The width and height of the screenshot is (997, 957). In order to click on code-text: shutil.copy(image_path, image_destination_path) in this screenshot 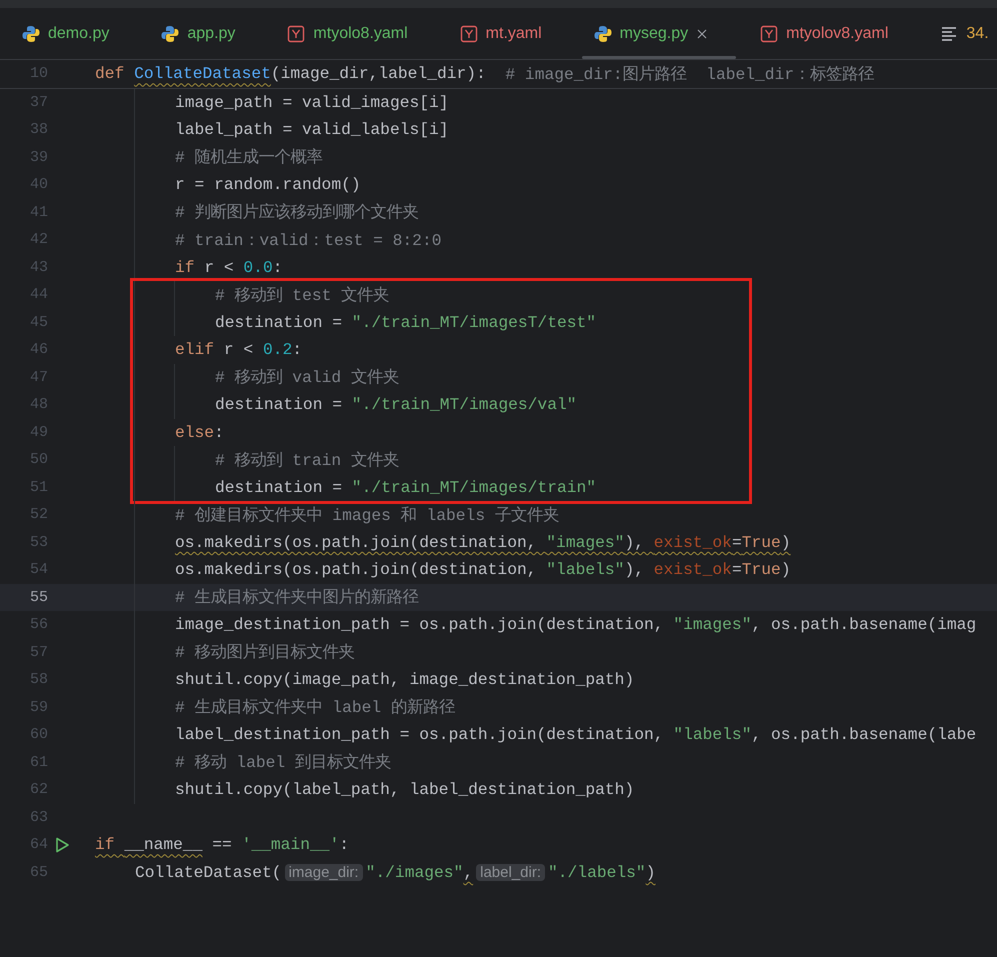, I will do `click(404, 680)`.